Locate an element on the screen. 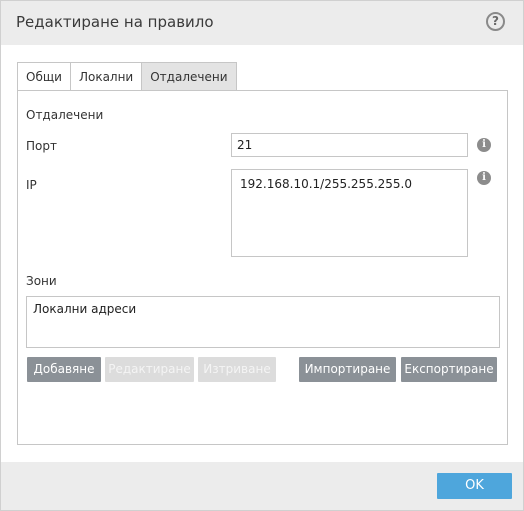  add-button: Добавяне is located at coordinates (64, 369).